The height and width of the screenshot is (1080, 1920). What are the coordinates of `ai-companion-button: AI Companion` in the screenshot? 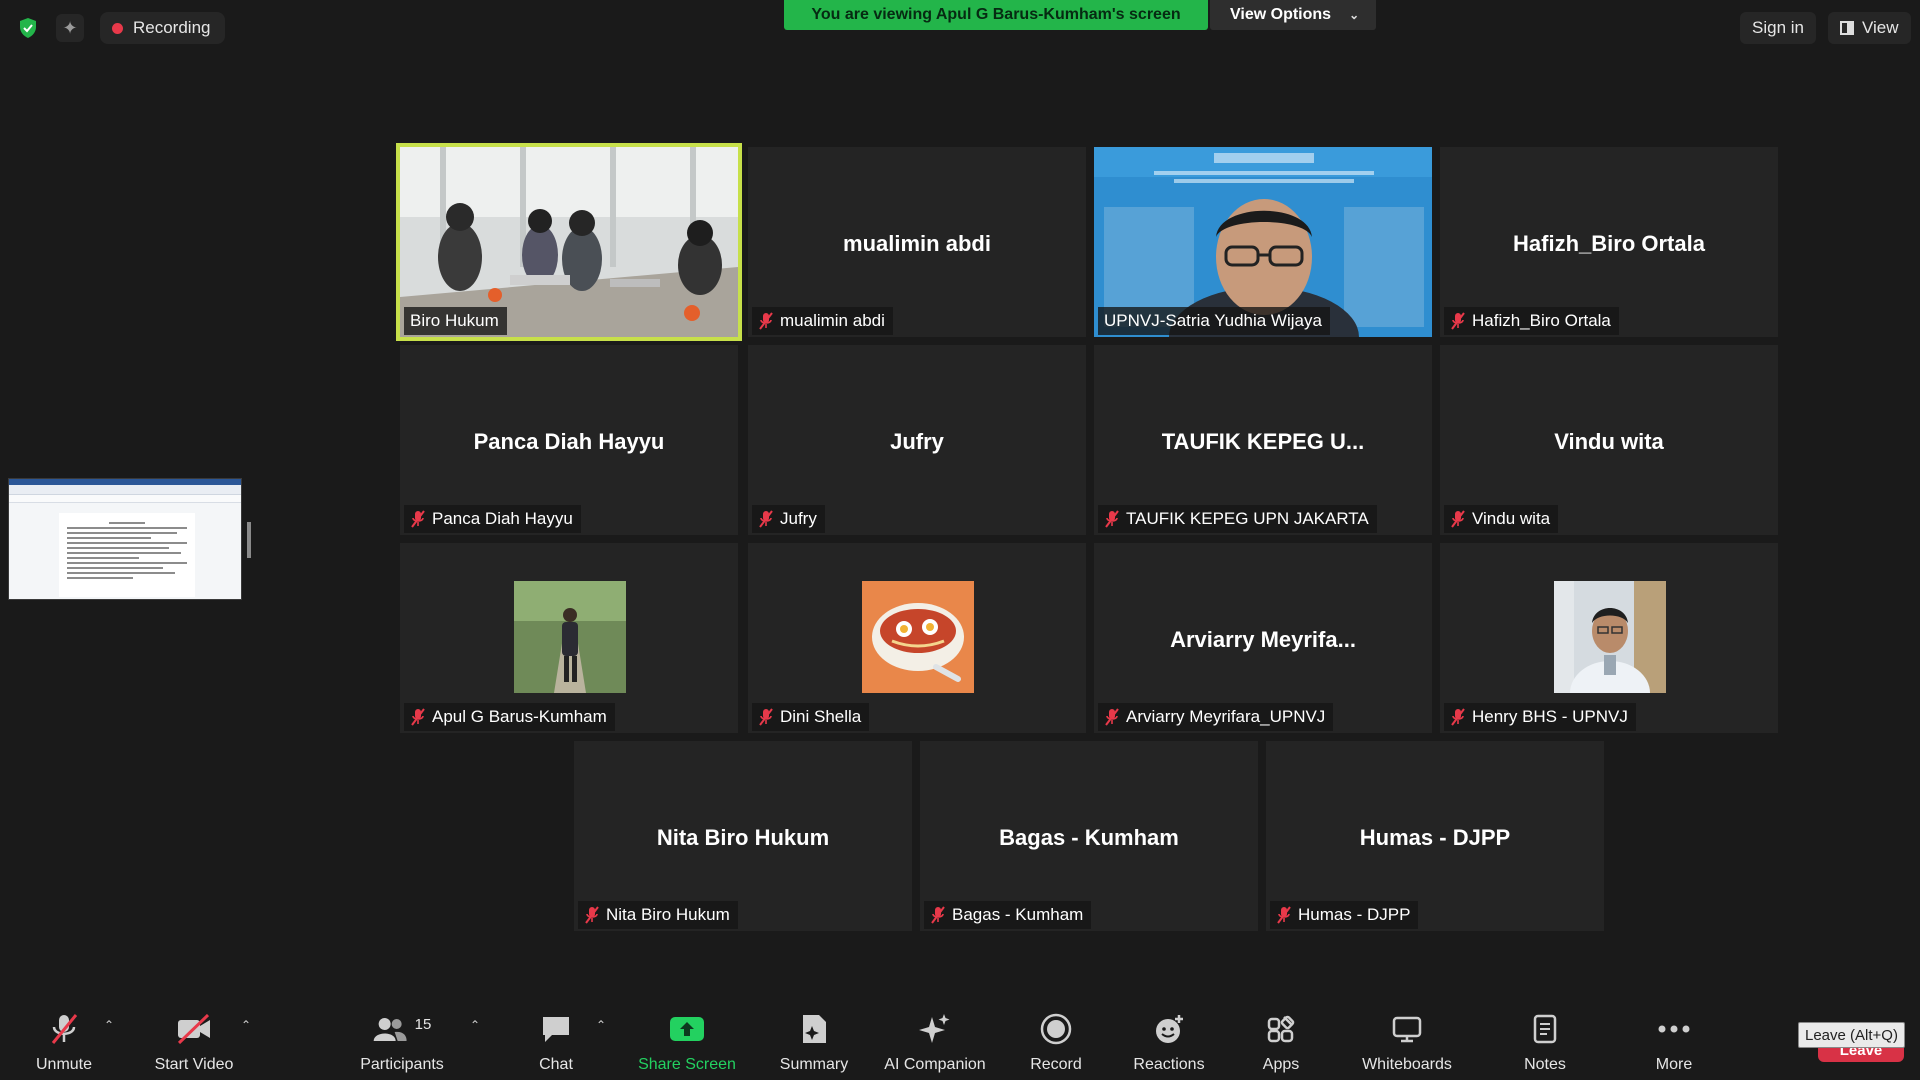 It's located at (935, 1043).